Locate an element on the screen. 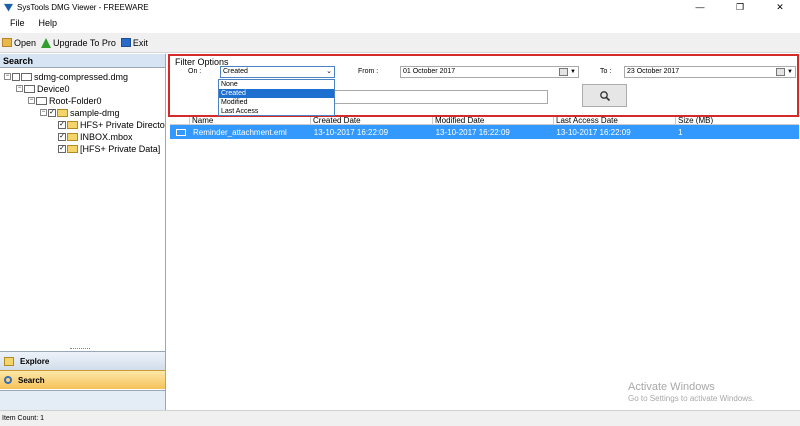 The width and height of the screenshot is (800, 426). nav-footer is located at coordinates (82, 400).